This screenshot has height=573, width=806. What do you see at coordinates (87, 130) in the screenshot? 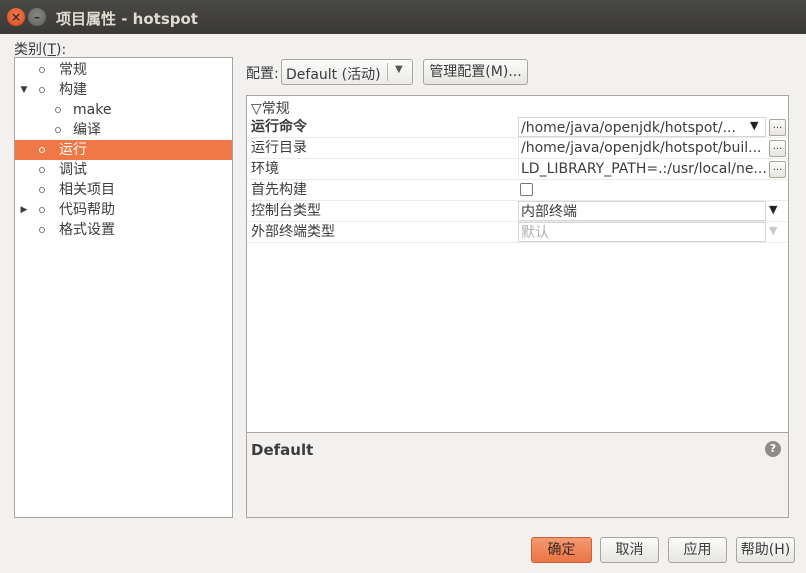
I see `tree-item-label: 编译` at bounding box center [87, 130].